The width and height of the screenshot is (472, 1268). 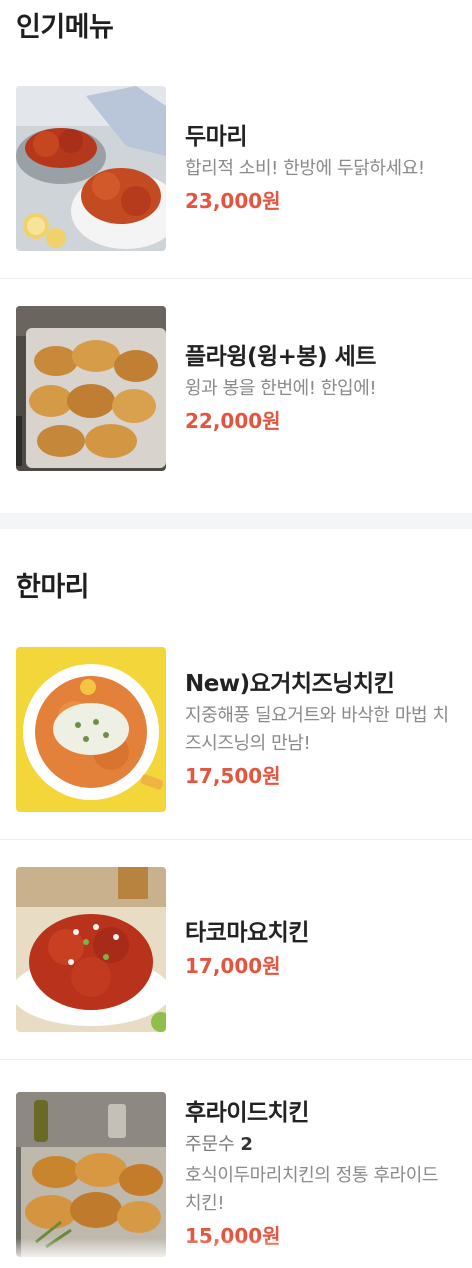 I want to click on menu-item-name: 타코마요치킨, so click(x=247, y=933).